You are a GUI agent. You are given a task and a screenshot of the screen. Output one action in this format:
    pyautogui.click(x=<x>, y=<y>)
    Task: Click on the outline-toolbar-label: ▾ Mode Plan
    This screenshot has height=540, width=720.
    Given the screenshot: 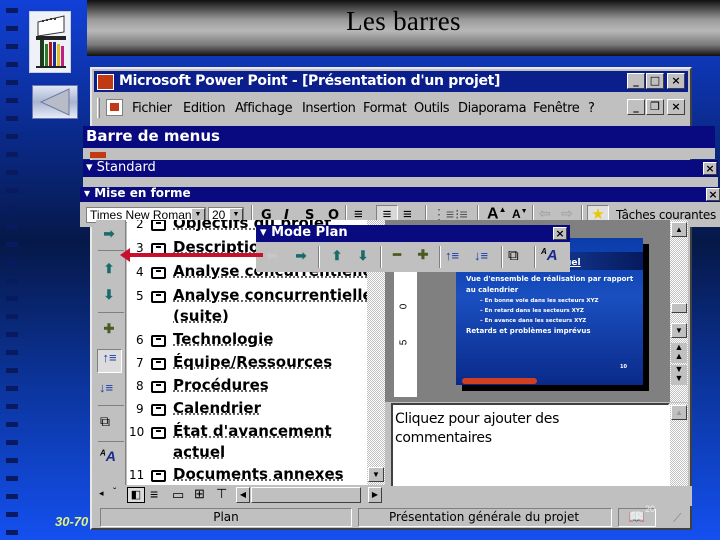 What is the action you would take?
    pyautogui.click(x=304, y=232)
    